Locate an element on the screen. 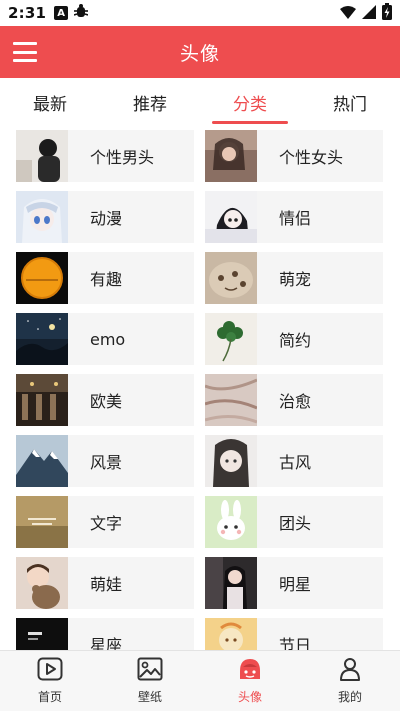  category-label: 古风 is located at coordinates (295, 462).